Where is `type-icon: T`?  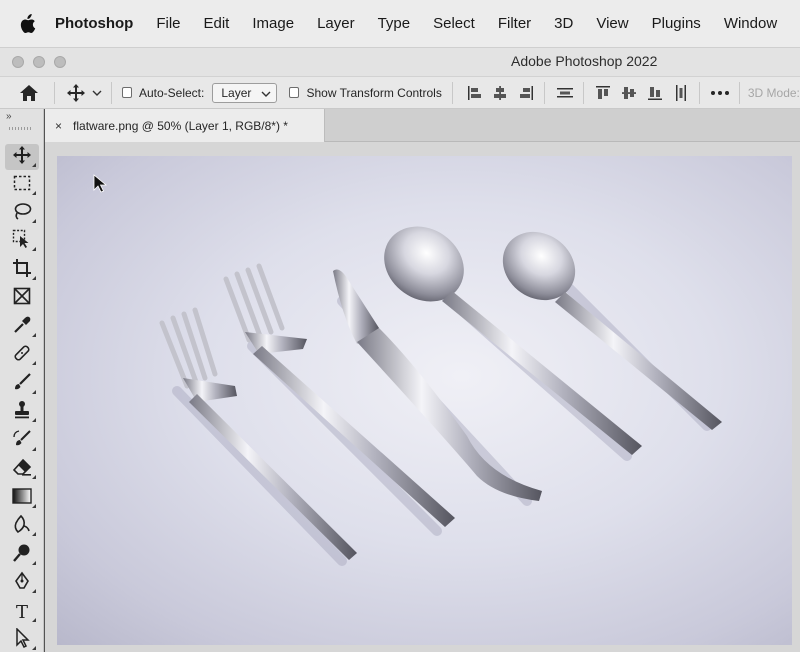
type-icon: T is located at coordinates (21, 612).